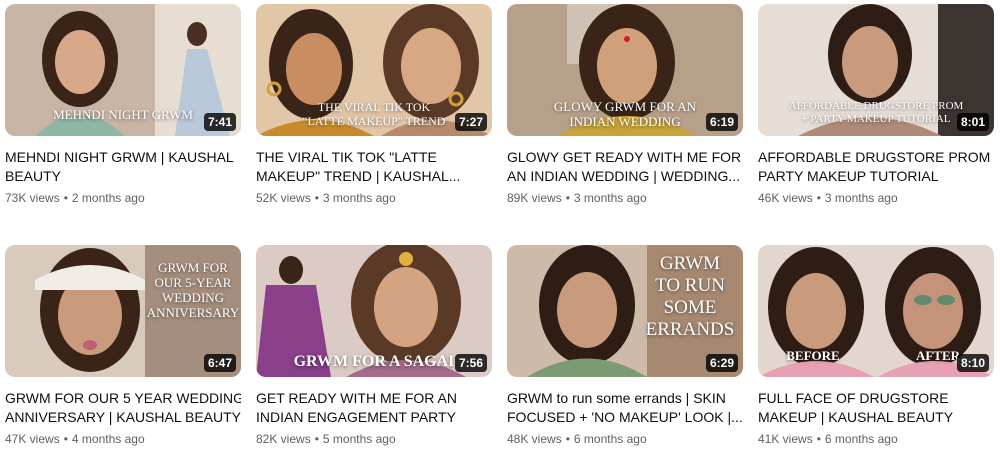  I want to click on thumbnail-overlay-text: ANNIVERSARY, so click(193, 312).